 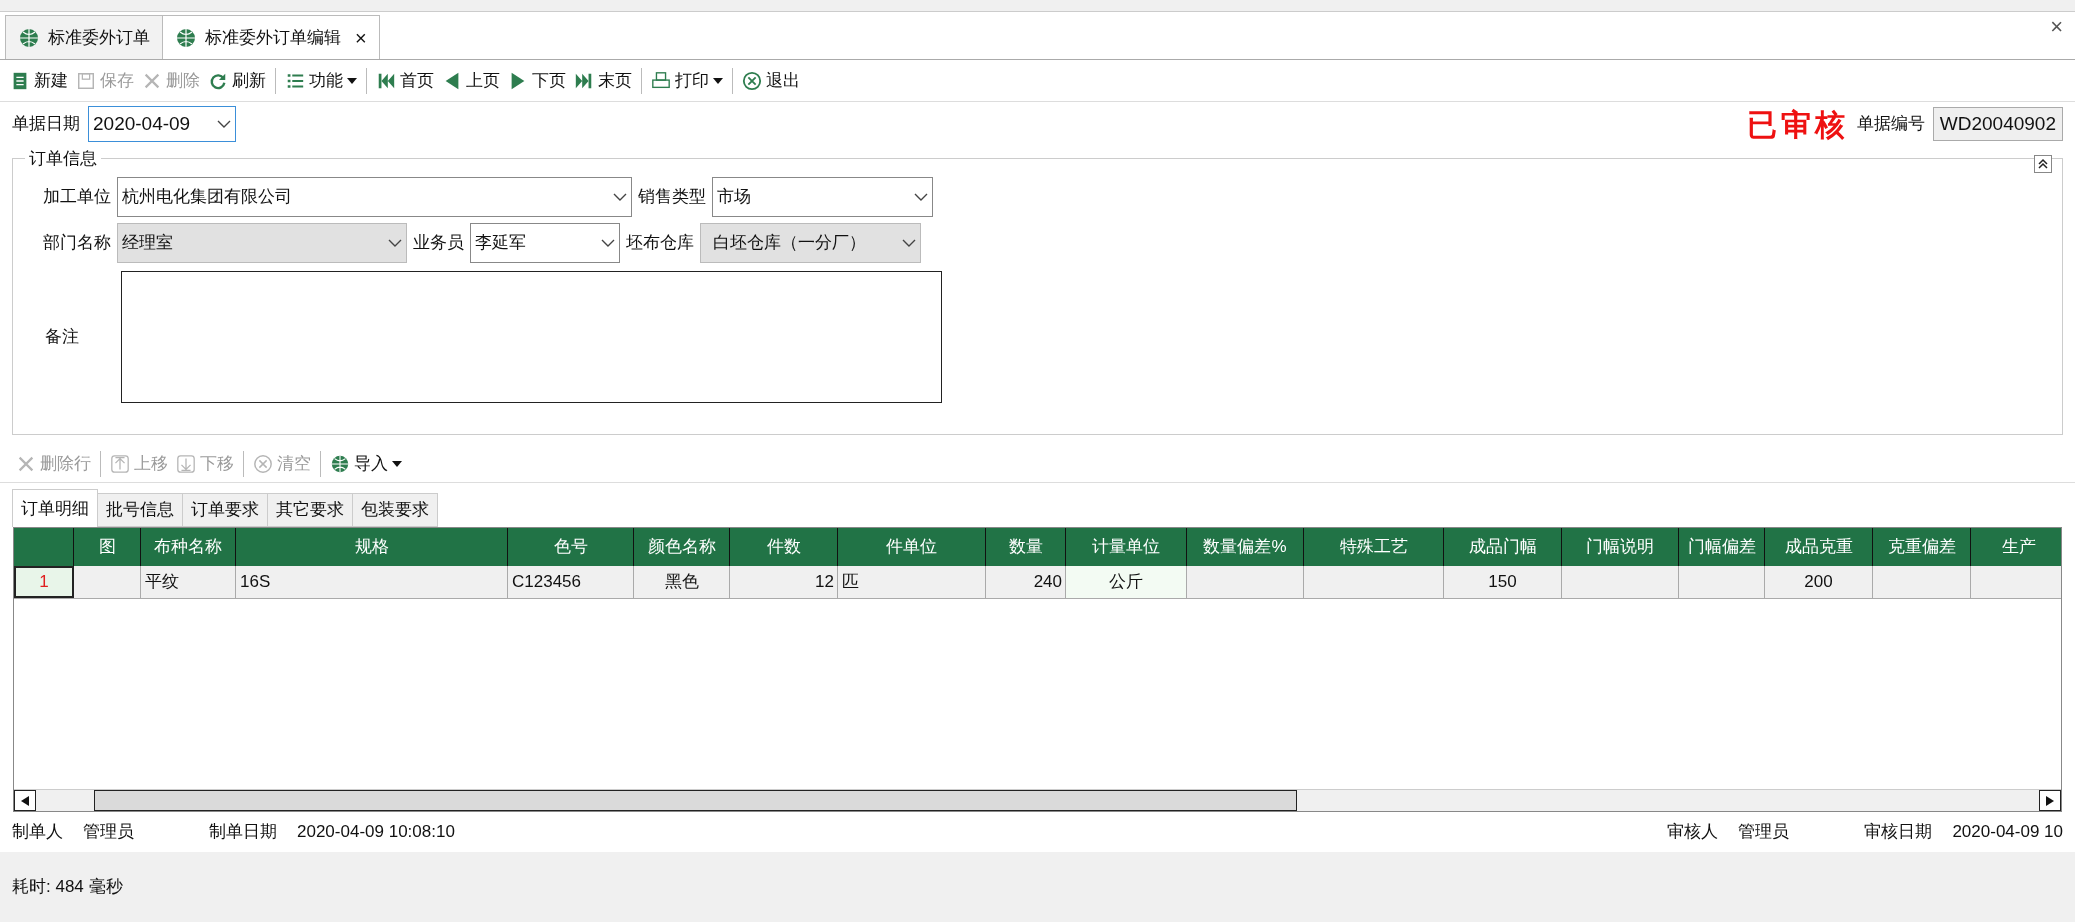 I want to click on toolbar-button: 下页, so click(x=537, y=80).